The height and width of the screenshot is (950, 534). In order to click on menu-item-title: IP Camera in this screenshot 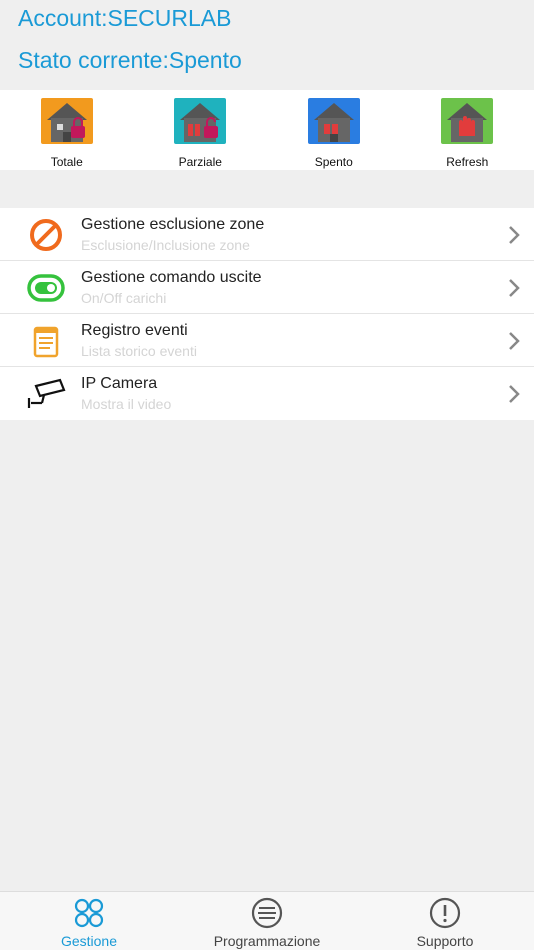, I will do `click(119, 383)`.